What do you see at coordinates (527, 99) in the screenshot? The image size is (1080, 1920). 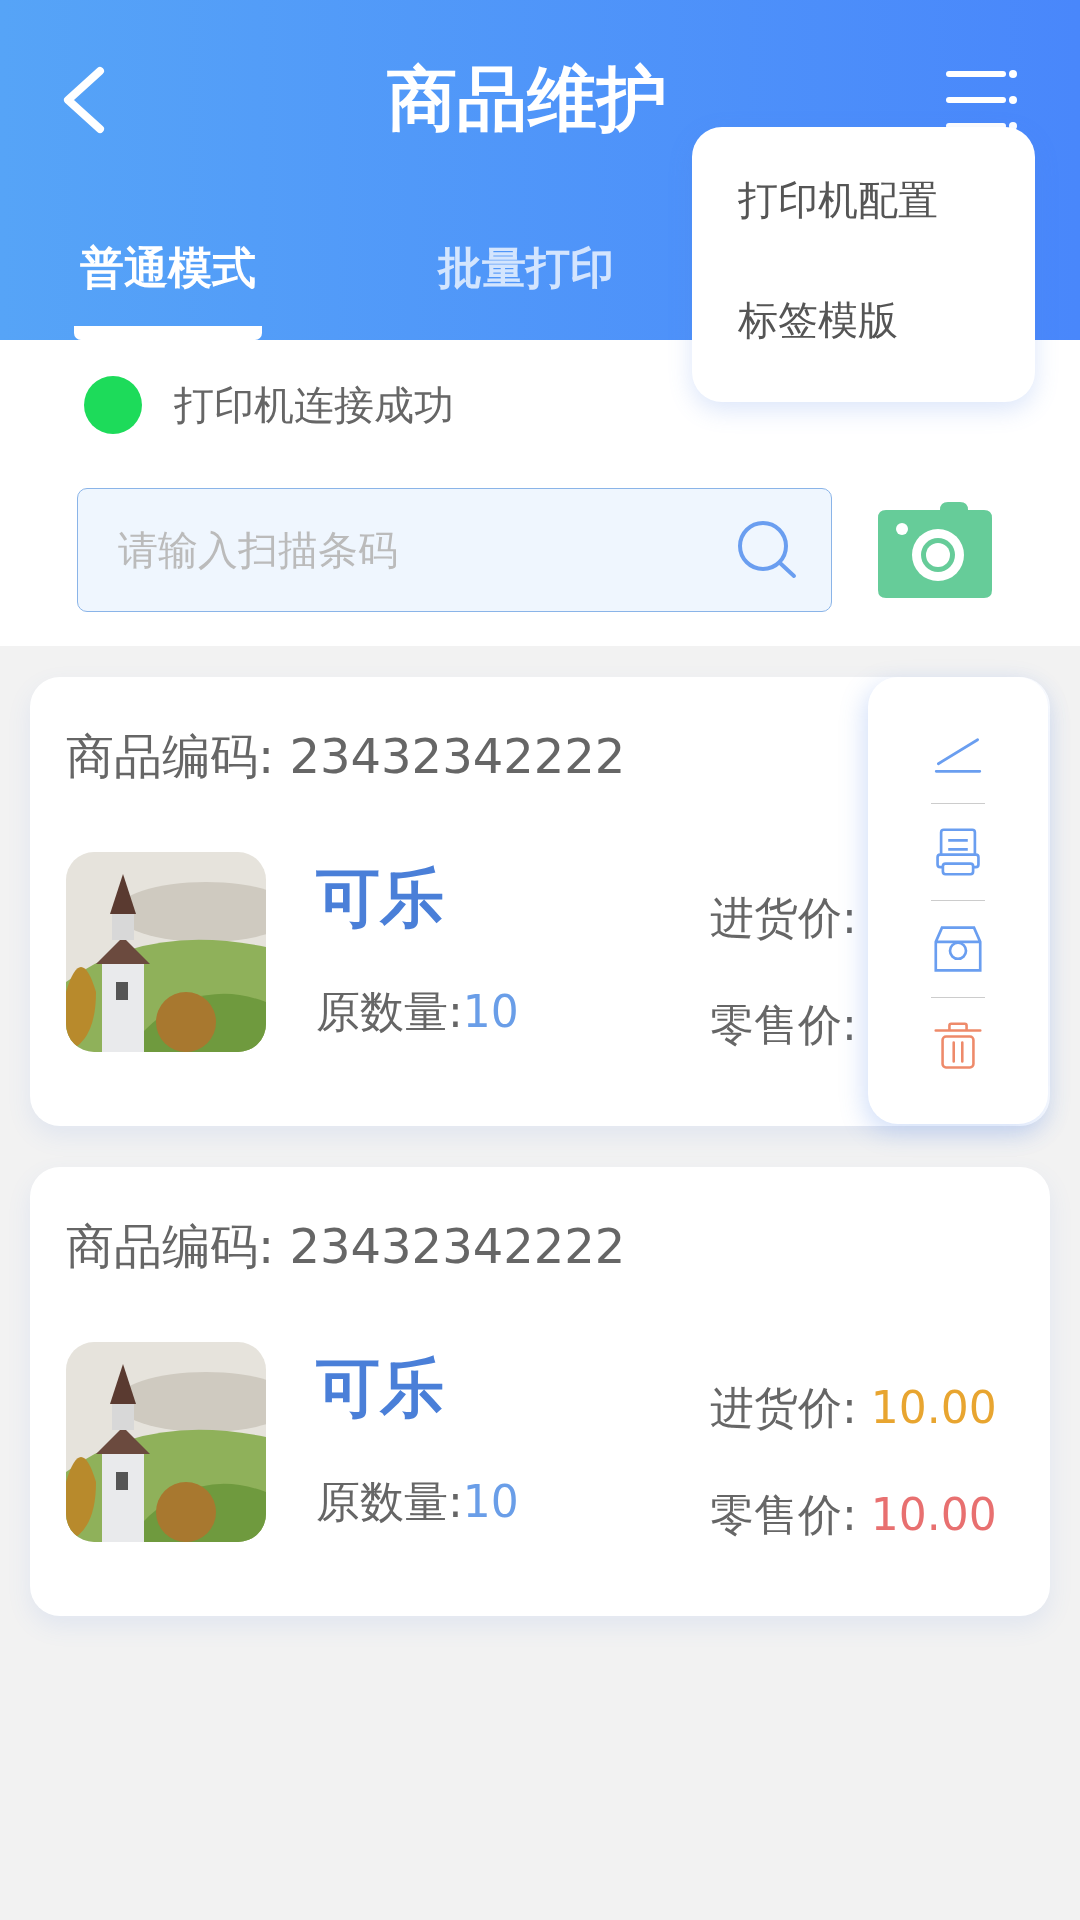 I see `page-title: 商品维护` at bounding box center [527, 99].